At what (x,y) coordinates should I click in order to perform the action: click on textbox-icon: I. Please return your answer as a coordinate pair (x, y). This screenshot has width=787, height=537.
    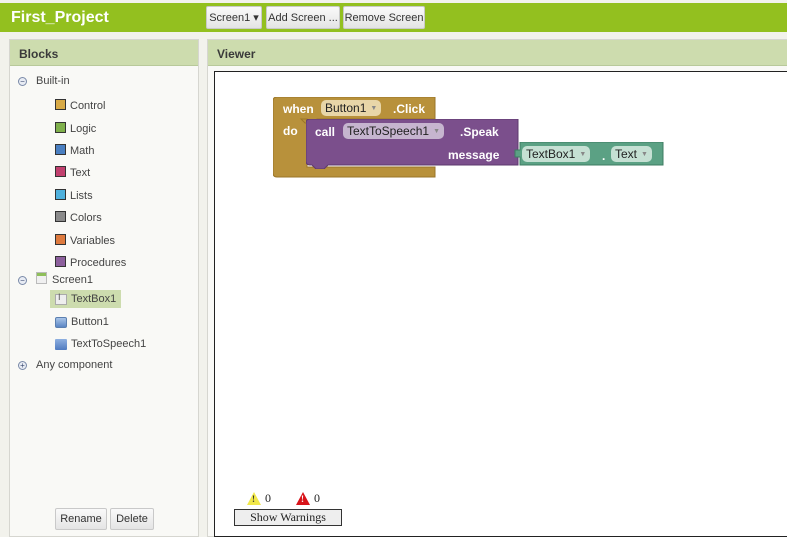
    Looking at the image, I should click on (61, 298).